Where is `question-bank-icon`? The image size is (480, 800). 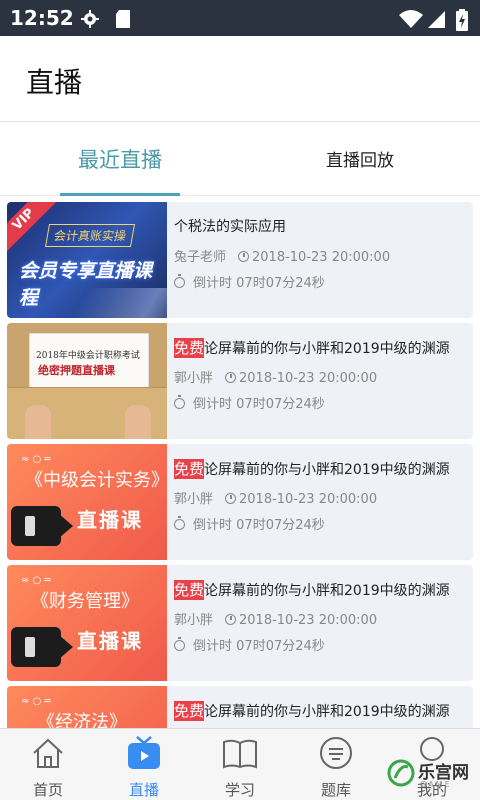
question-bank-icon is located at coordinates (336, 753).